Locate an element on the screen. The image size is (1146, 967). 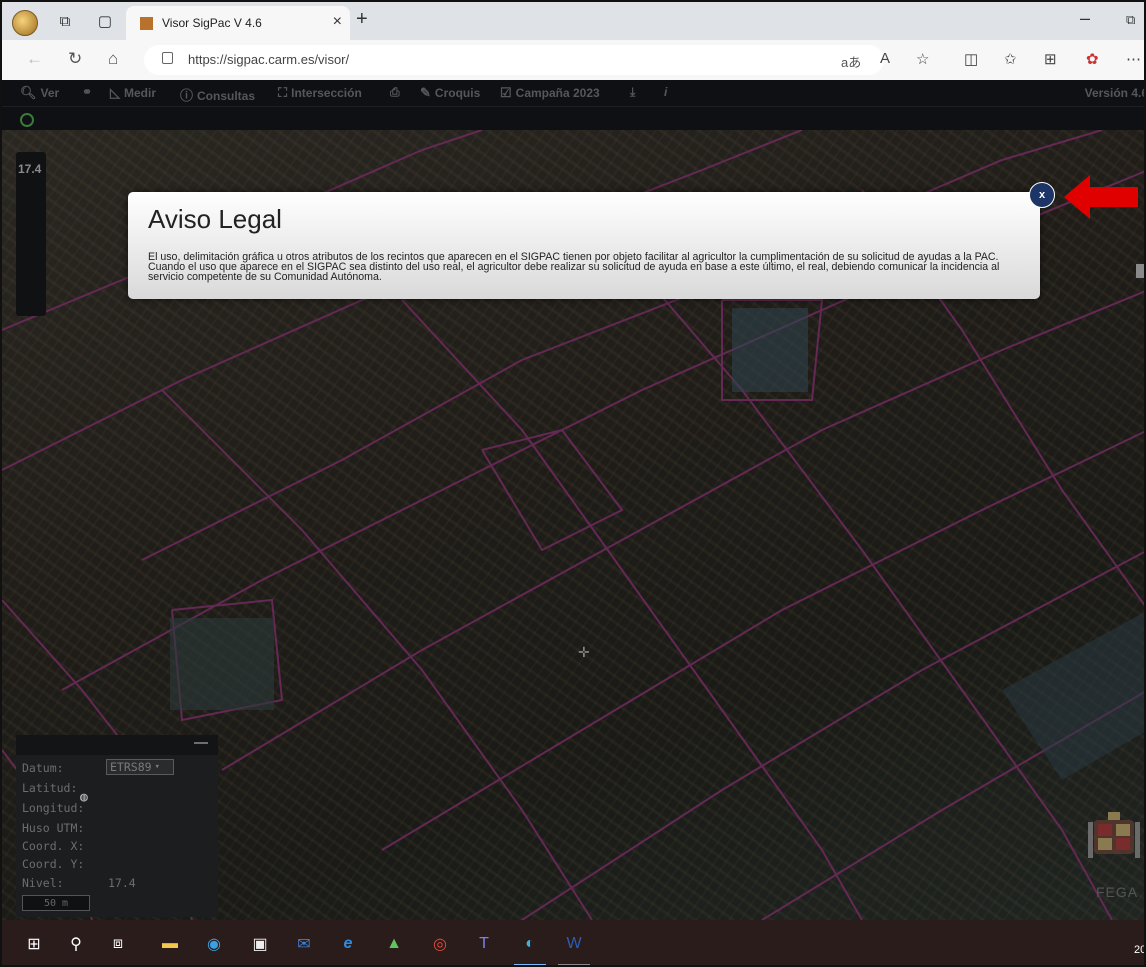
word-icon: W is located at coordinates (574, 944).